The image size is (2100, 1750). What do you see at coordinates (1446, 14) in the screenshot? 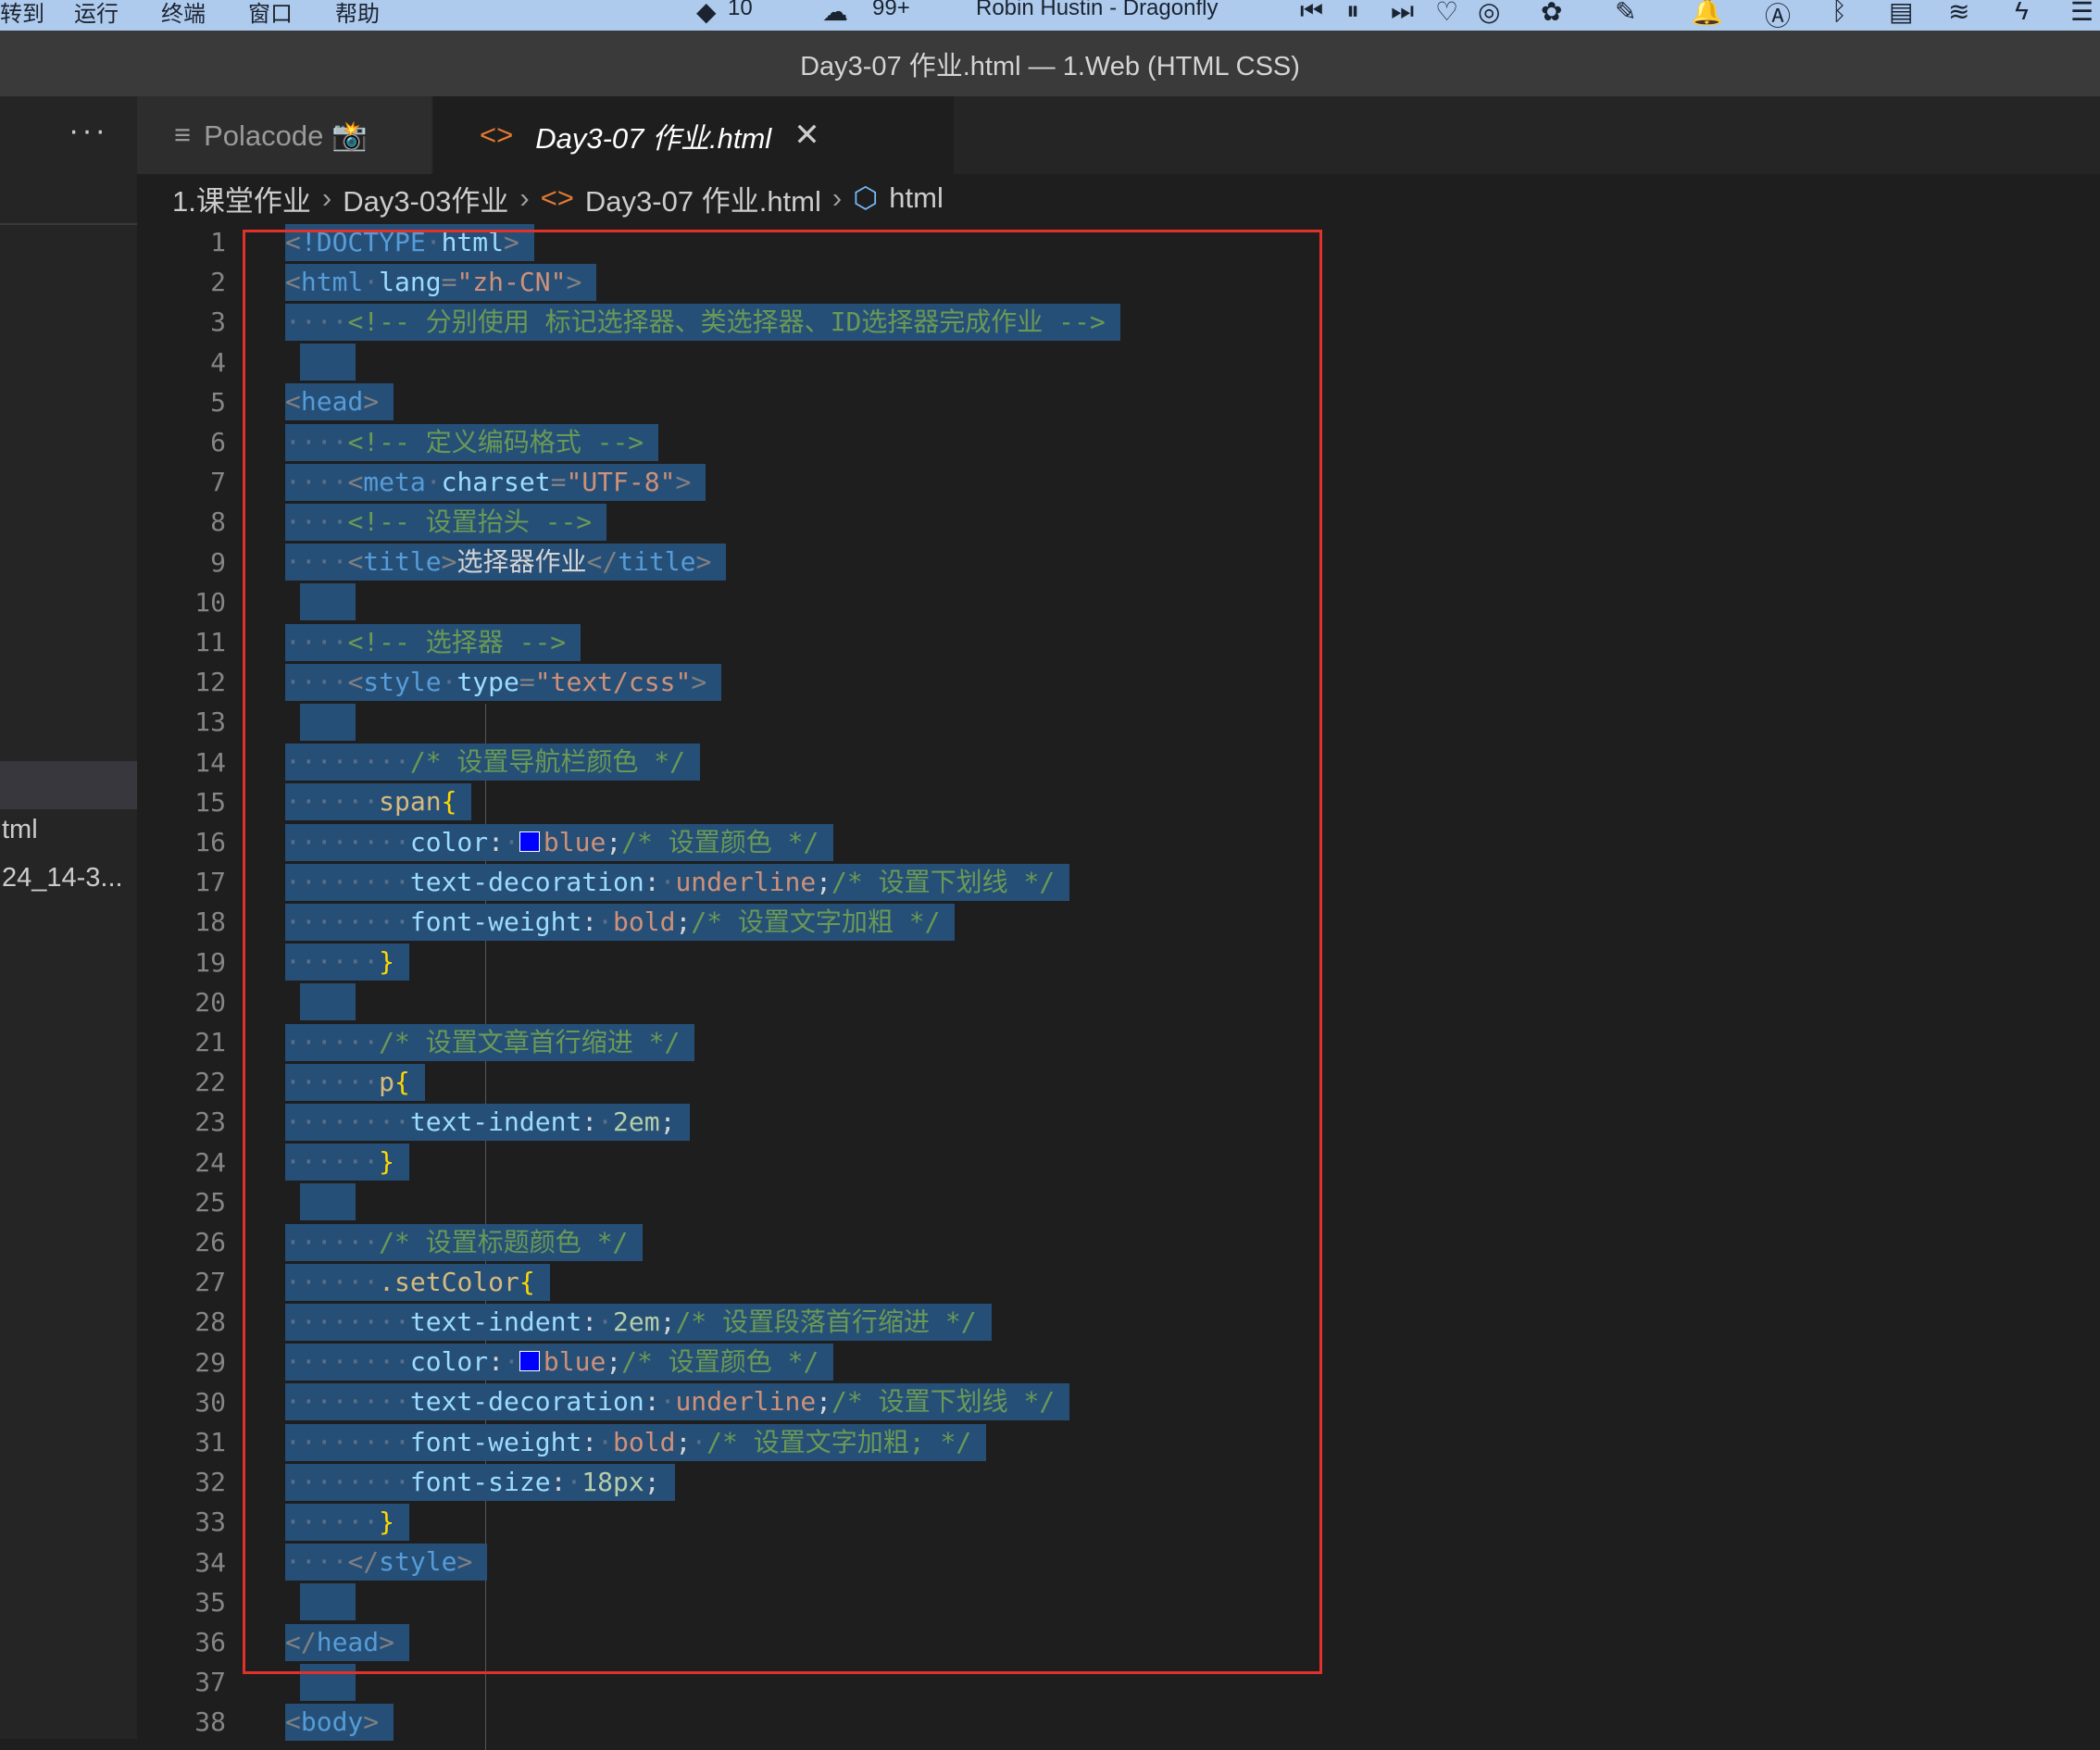
I see `heart-icon: ♡` at bounding box center [1446, 14].